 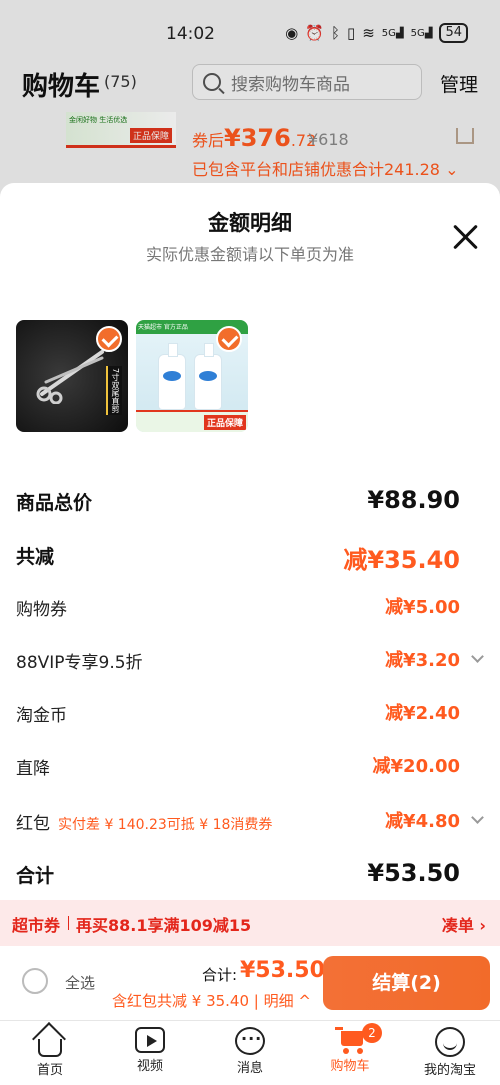 I want to click on tab-profile: 我的淘宝, so click(x=450, y=1052).